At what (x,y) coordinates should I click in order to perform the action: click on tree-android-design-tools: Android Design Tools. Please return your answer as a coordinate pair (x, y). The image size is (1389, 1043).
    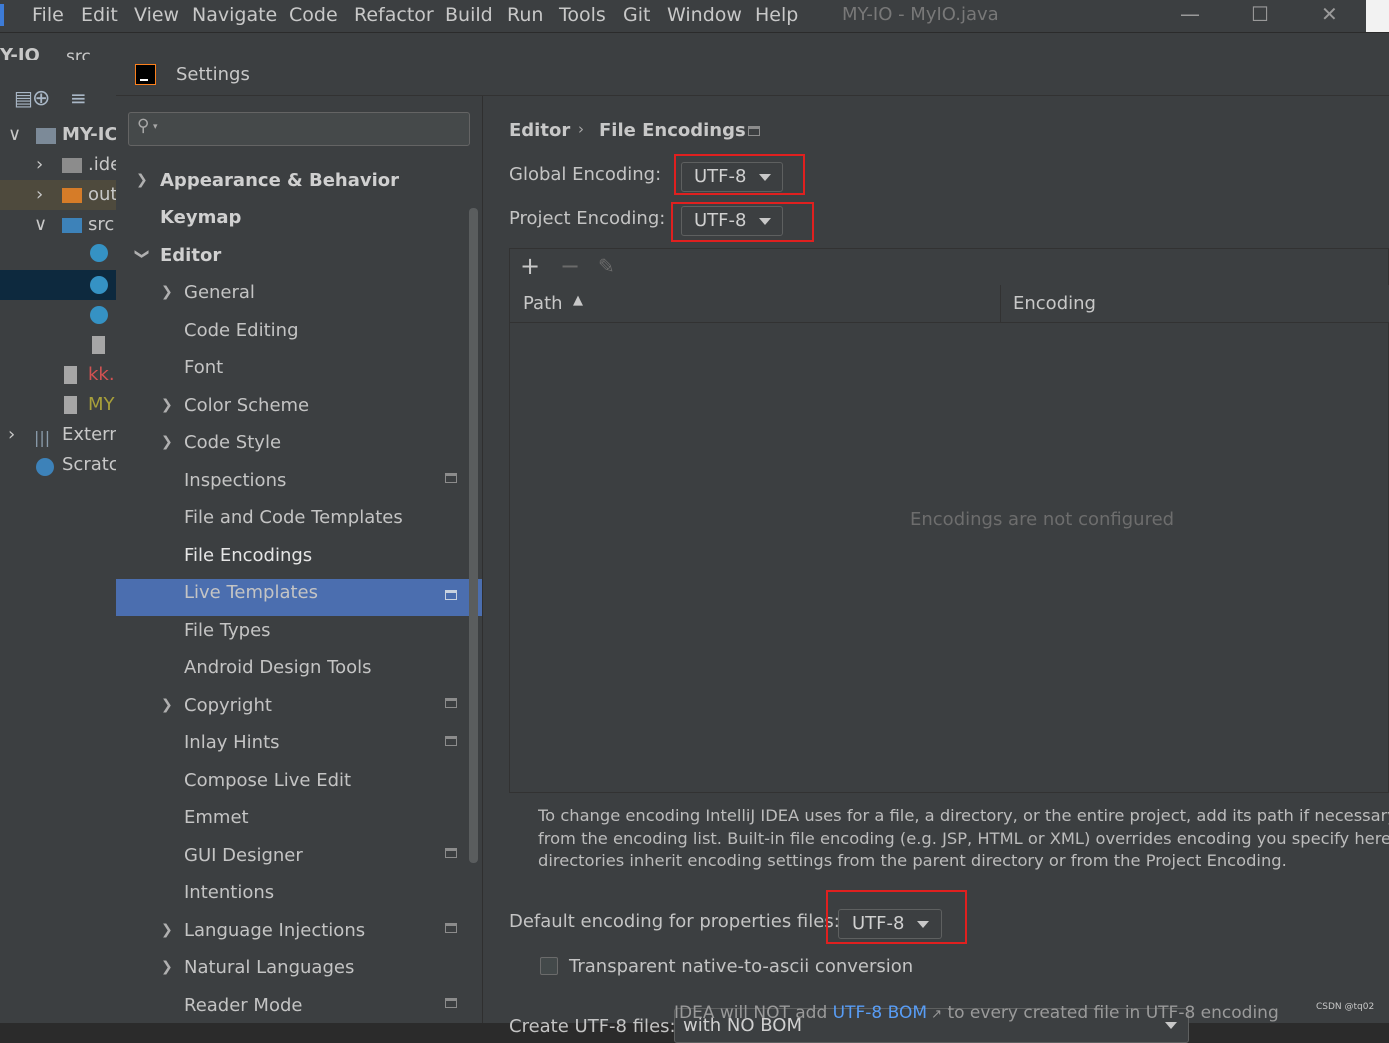
    Looking at the image, I should click on (278, 667).